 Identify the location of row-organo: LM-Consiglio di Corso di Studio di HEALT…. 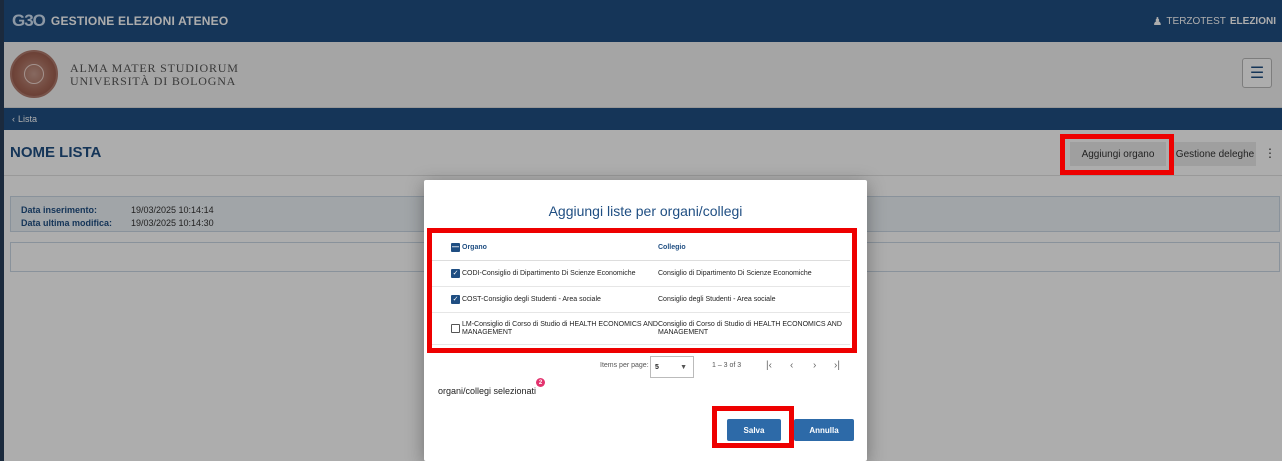
(560, 328).